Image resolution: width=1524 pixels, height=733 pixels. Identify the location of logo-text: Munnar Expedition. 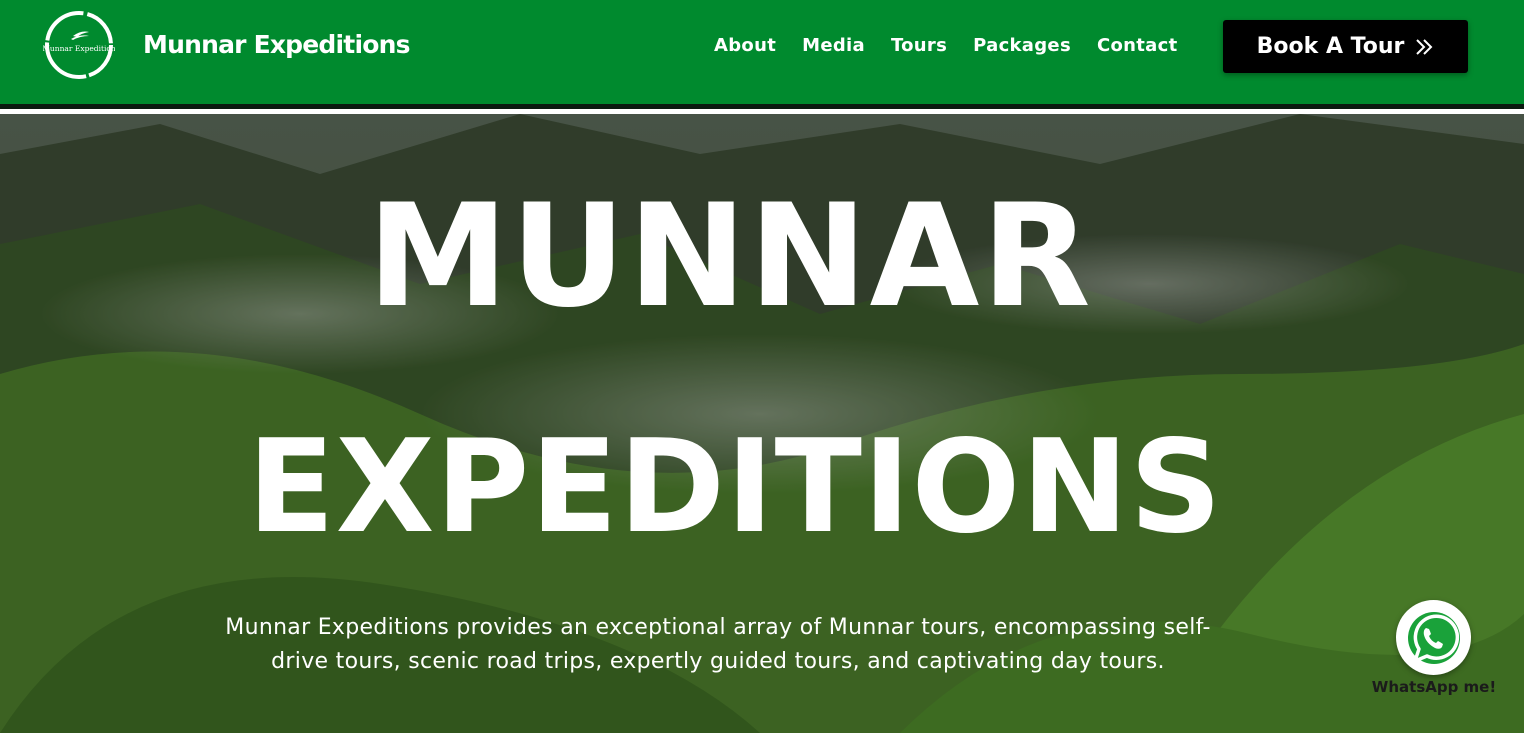
(79, 48).